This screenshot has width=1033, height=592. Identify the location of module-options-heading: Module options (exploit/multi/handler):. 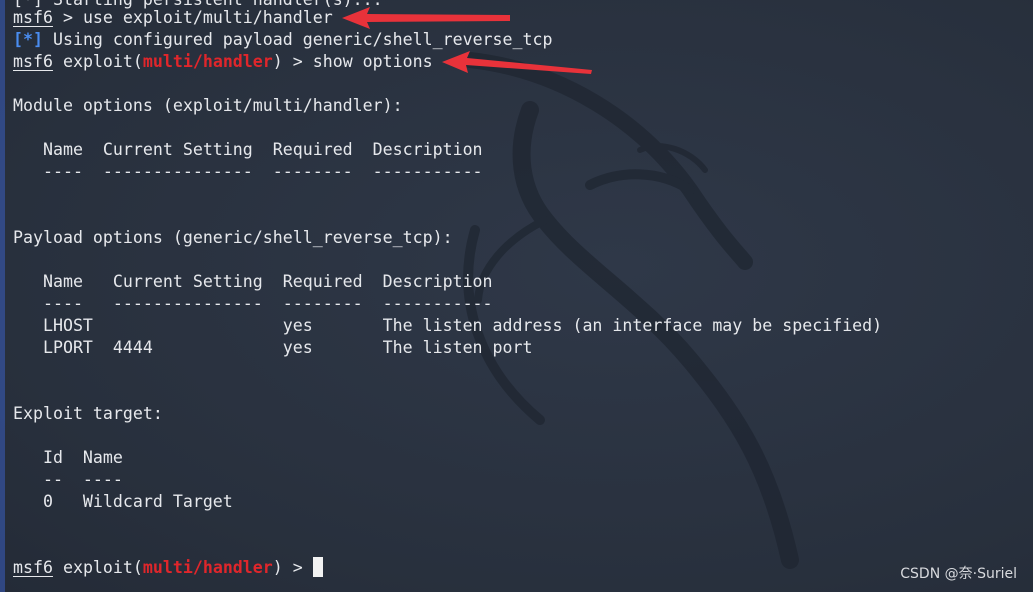
(208, 105).